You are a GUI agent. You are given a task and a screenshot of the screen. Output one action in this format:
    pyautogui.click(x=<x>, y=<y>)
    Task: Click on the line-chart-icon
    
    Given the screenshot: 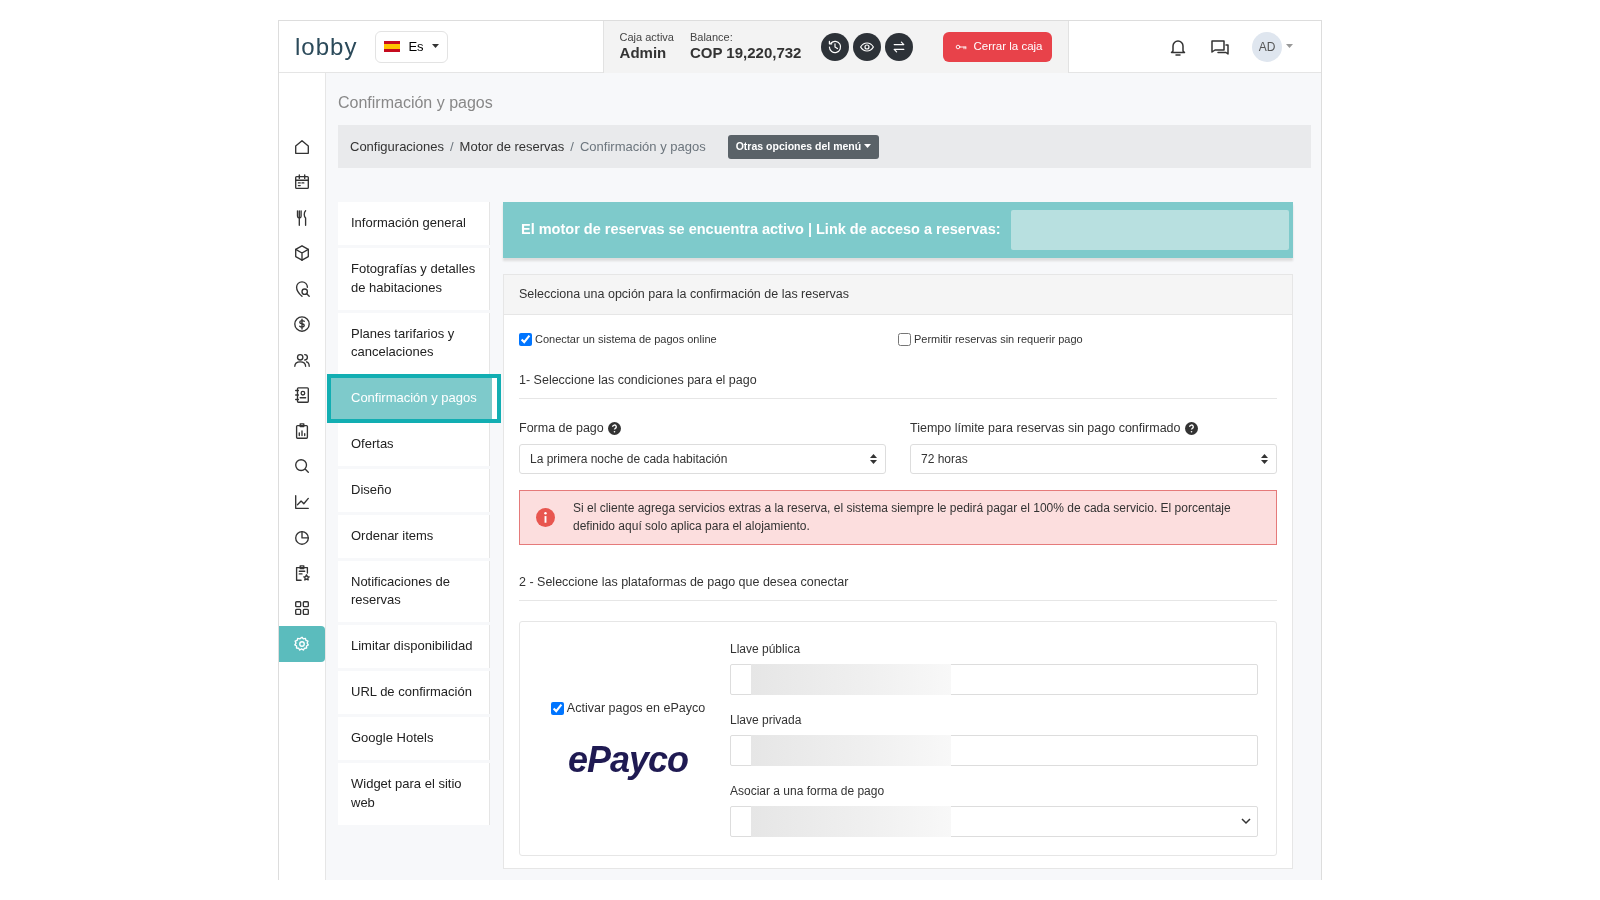 What is the action you would take?
    pyautogui.click(x=302, y=501)
    